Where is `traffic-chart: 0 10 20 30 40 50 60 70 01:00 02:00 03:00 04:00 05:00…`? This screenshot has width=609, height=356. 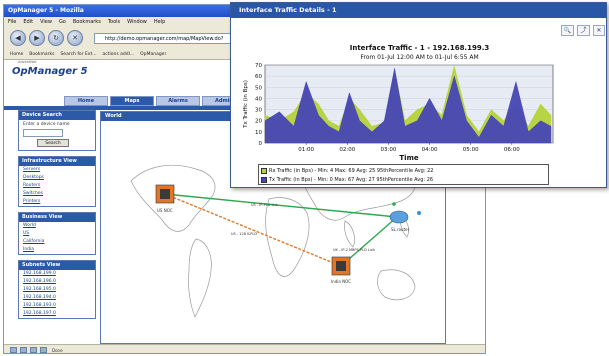 traffic-chart: 0 10 20 30 40 50 60 70 01:00 02:00 03:00 04:00 05:00… is located at coordinates (398, 112).